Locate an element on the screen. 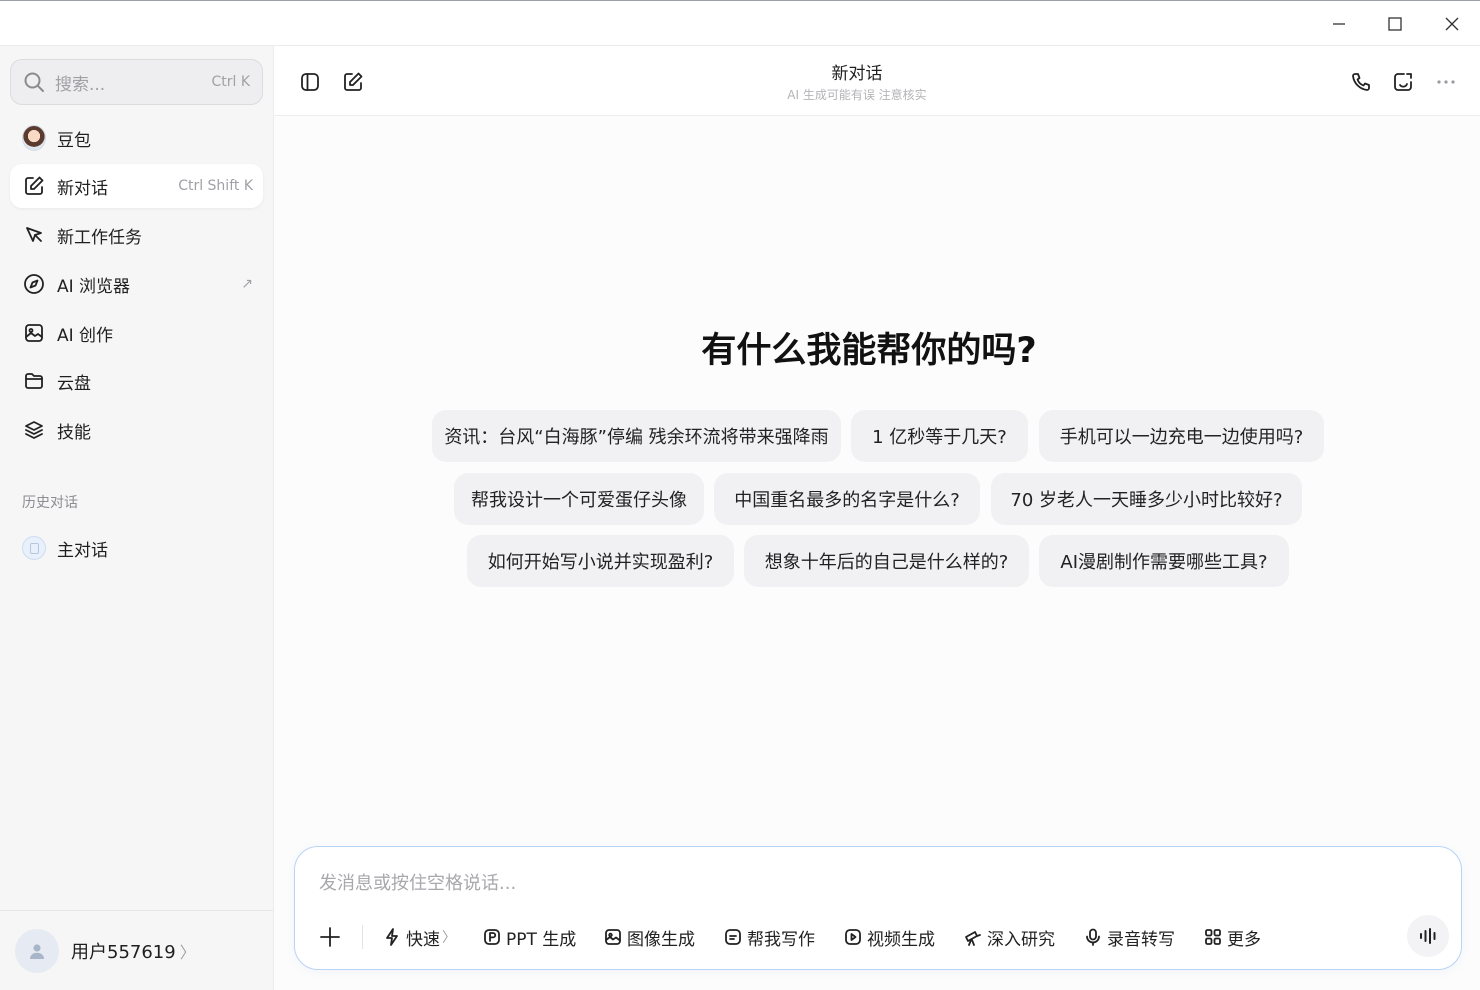  tool-ppt: PPT 生成 is located at coordinates (529, 937).